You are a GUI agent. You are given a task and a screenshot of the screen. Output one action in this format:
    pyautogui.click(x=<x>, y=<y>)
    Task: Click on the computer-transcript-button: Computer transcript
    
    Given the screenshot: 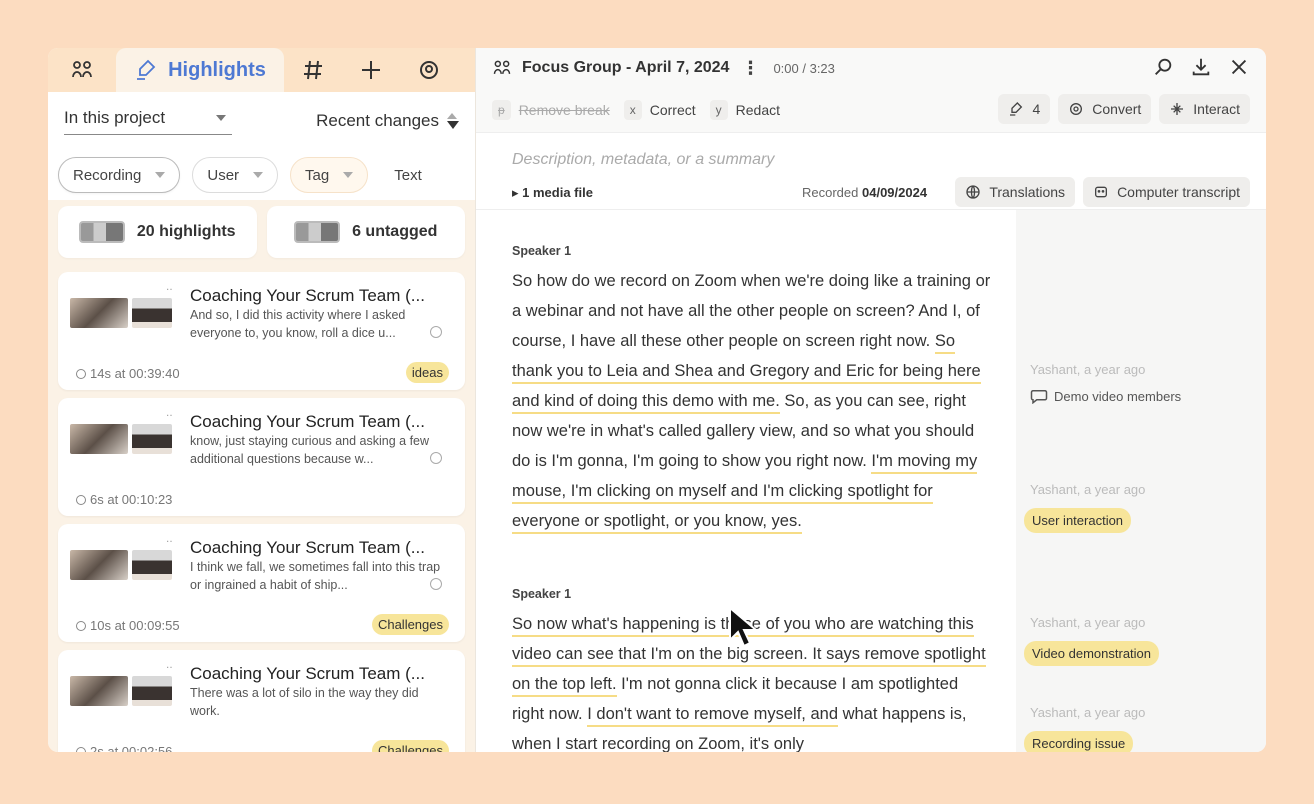 What is the action you would take?
    pyautogui.click(x=1166, y=192)
    